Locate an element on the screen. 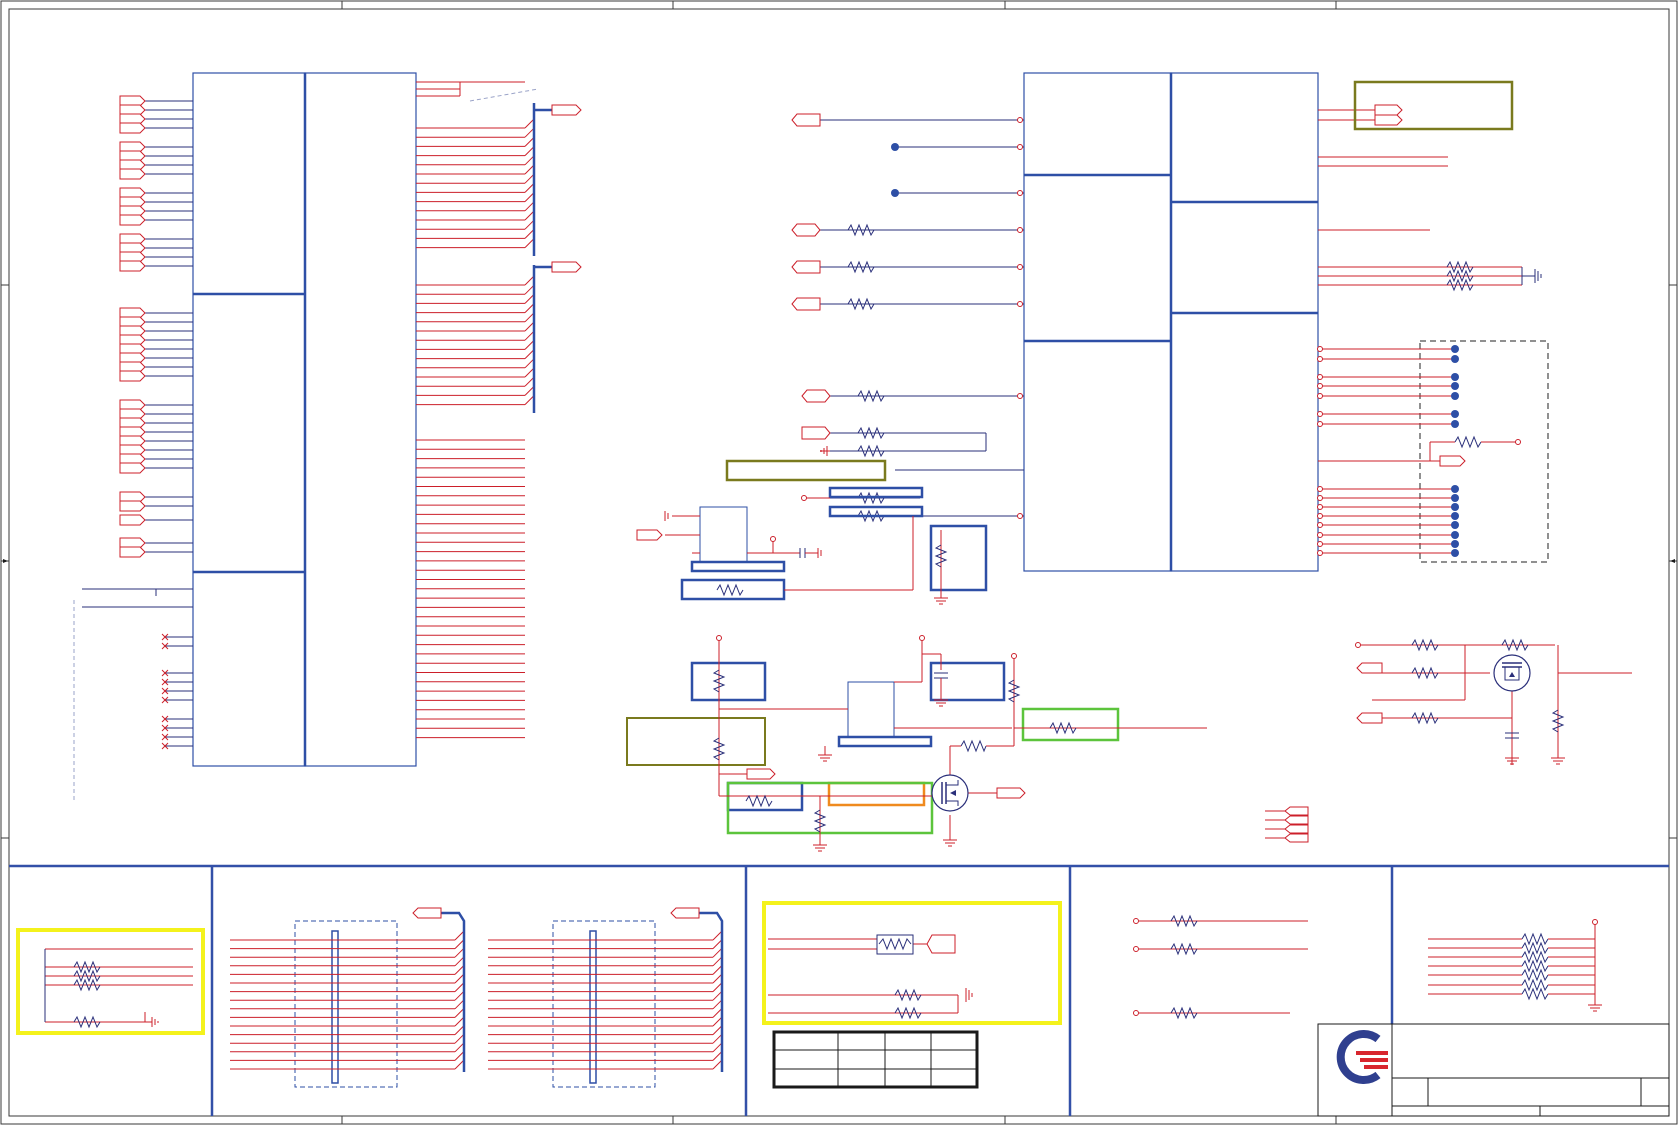  bus-array-panel-b is located at coordinates (606, 997).